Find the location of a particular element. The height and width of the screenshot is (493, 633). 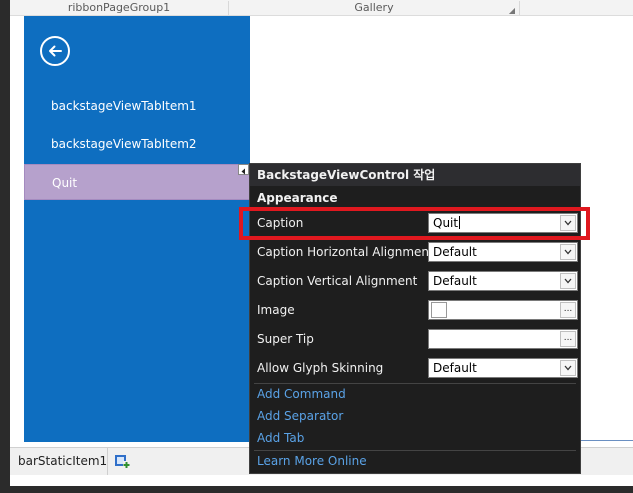

caption-vertical-alignment-select: Default is located at coordinates (503, 281).